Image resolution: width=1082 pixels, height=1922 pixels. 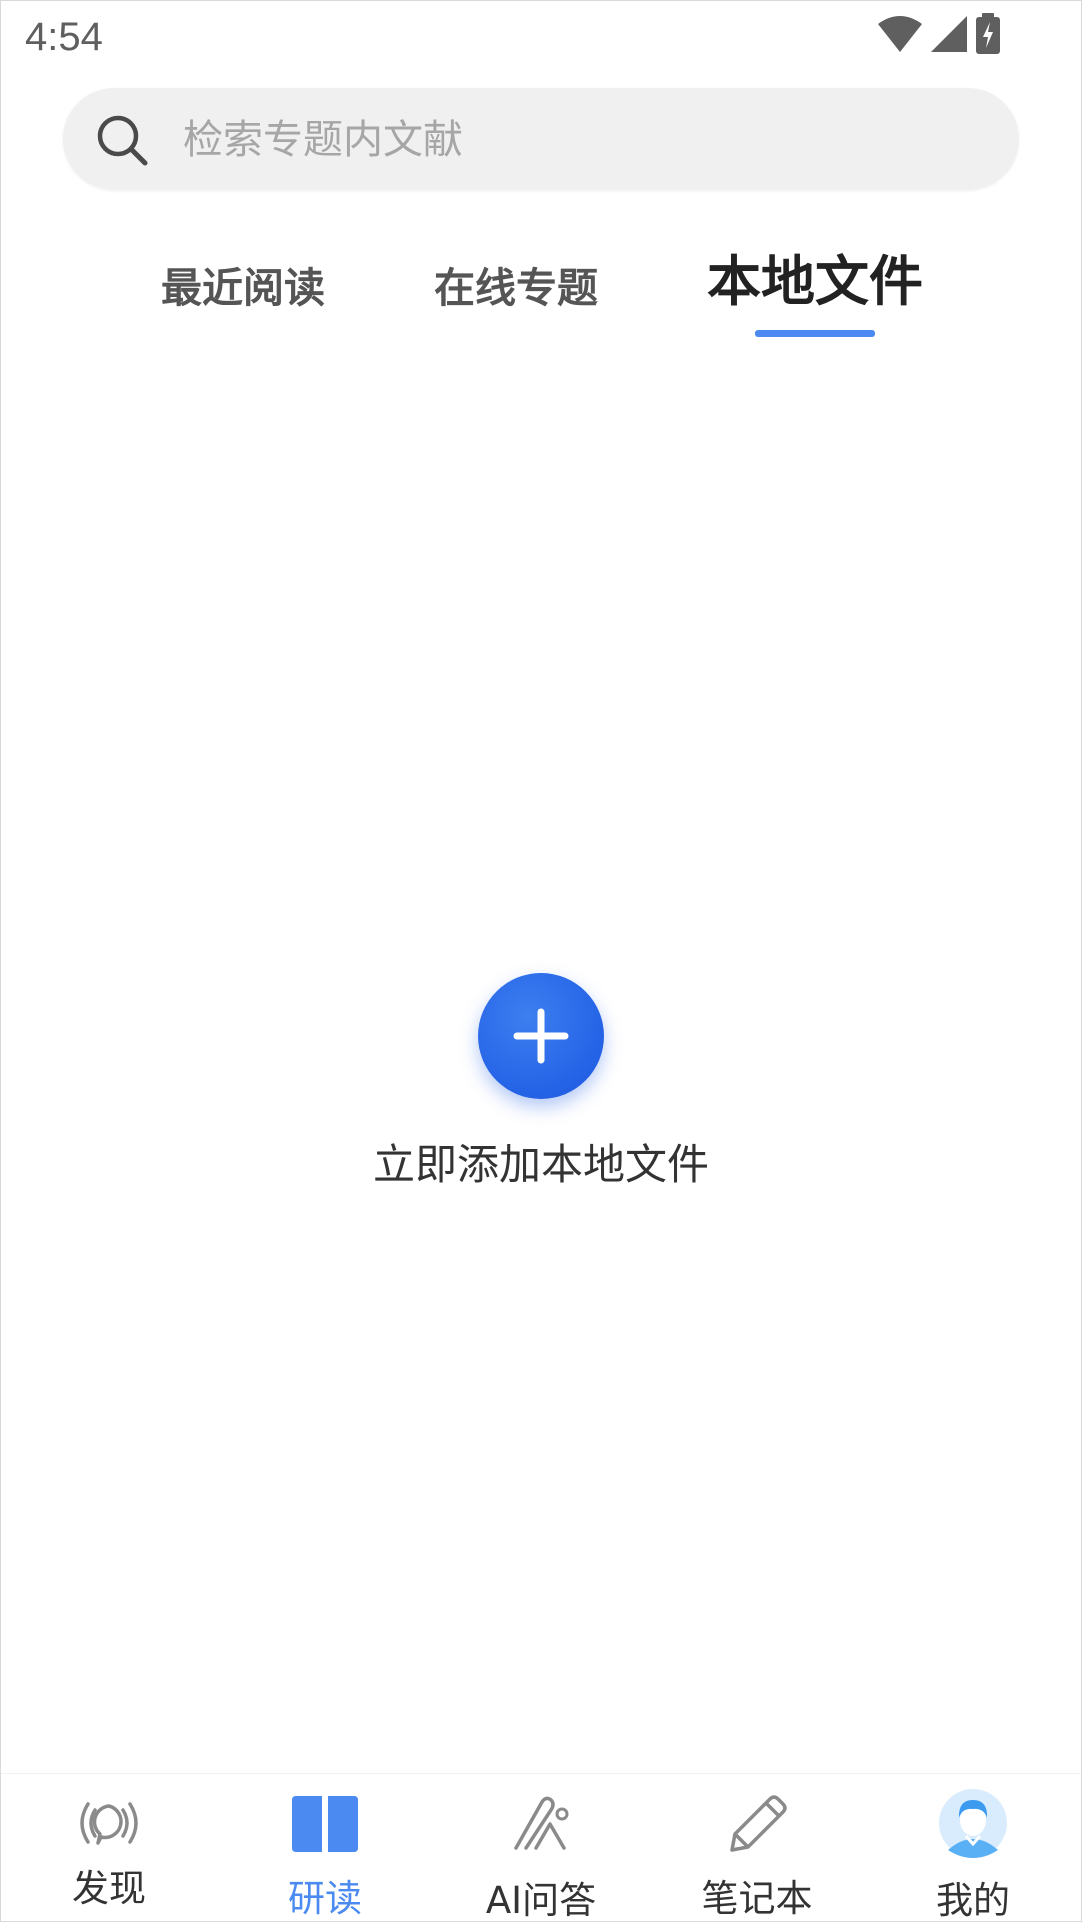 I want to click on nav-label-study: 研读, so click(x=325, y=1898).